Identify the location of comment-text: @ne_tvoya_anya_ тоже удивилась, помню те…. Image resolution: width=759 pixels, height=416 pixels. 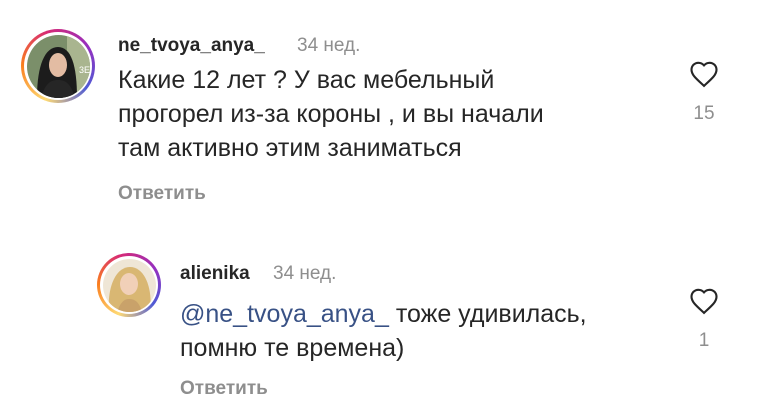
(383, 331).